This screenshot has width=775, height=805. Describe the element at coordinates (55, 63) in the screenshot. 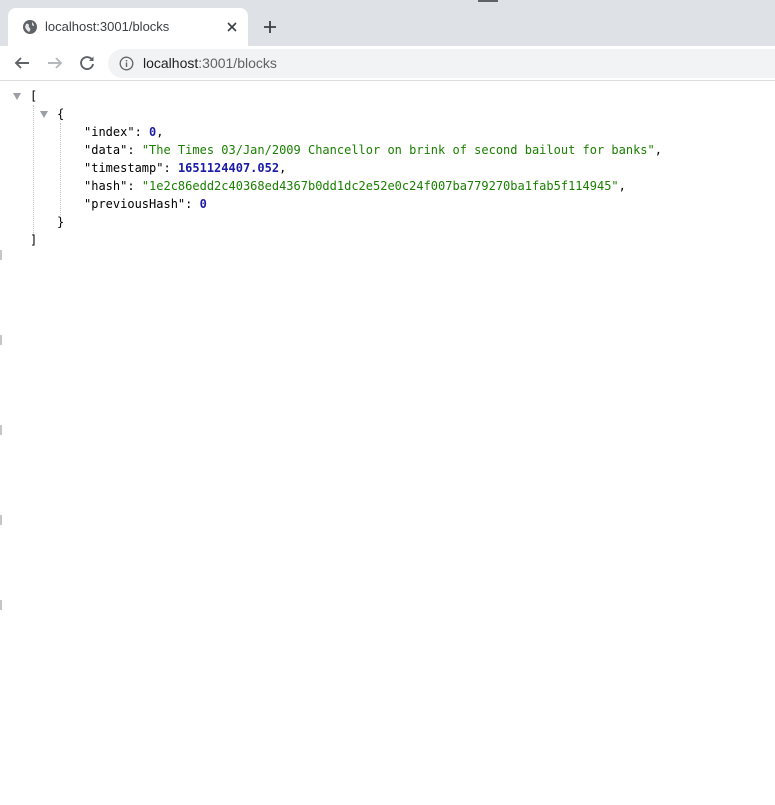

I see `forward-arrow-icon` at that location.